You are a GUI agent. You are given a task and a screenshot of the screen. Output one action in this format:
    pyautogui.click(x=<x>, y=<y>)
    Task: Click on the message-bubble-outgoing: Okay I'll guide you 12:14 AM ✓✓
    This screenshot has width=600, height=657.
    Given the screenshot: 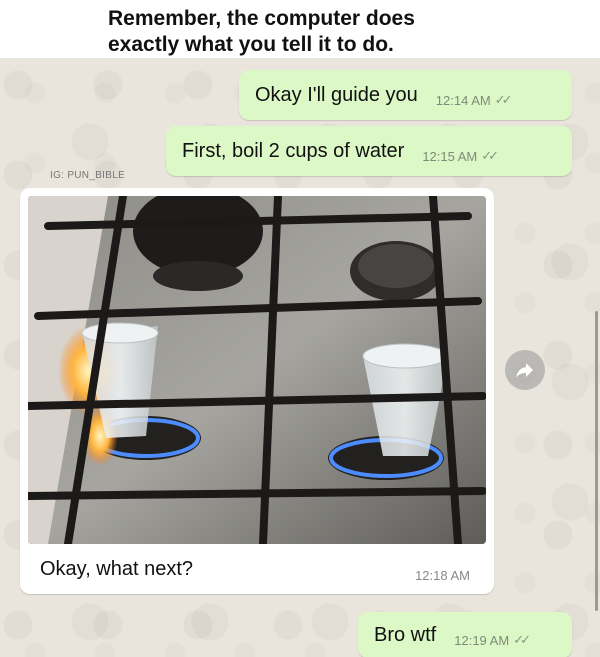 What is the action you would take?
    pyautogui.click(x=405, y=95)
    